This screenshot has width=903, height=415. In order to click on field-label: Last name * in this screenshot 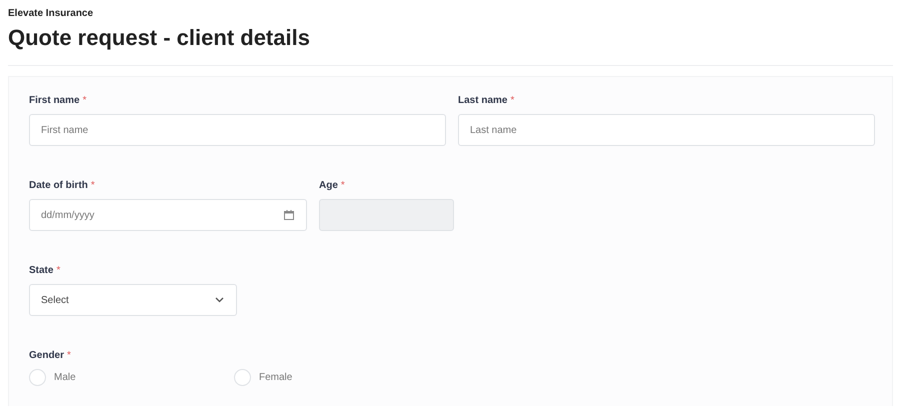, I will do `click(487, 100)`.